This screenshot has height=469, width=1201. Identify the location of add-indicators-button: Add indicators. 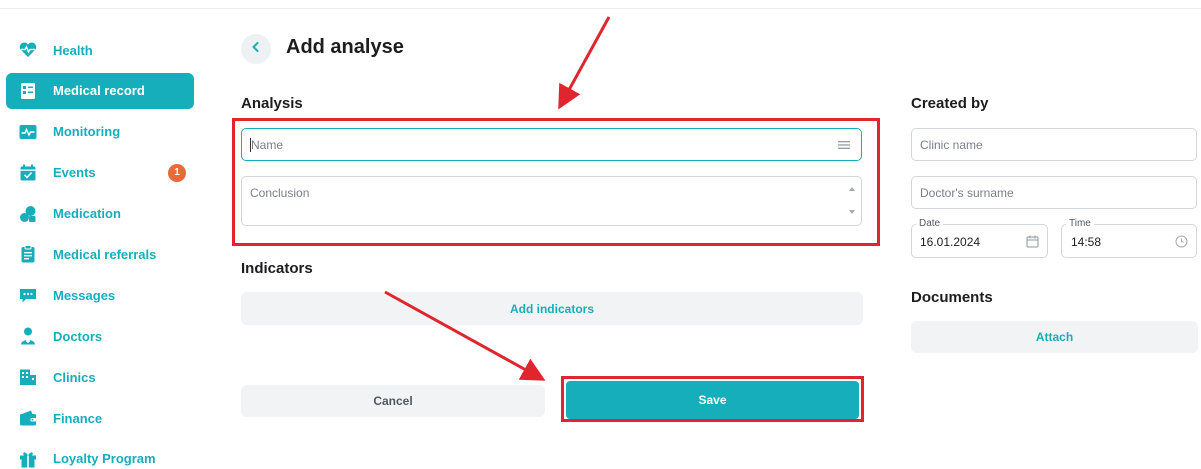
(552, 308).